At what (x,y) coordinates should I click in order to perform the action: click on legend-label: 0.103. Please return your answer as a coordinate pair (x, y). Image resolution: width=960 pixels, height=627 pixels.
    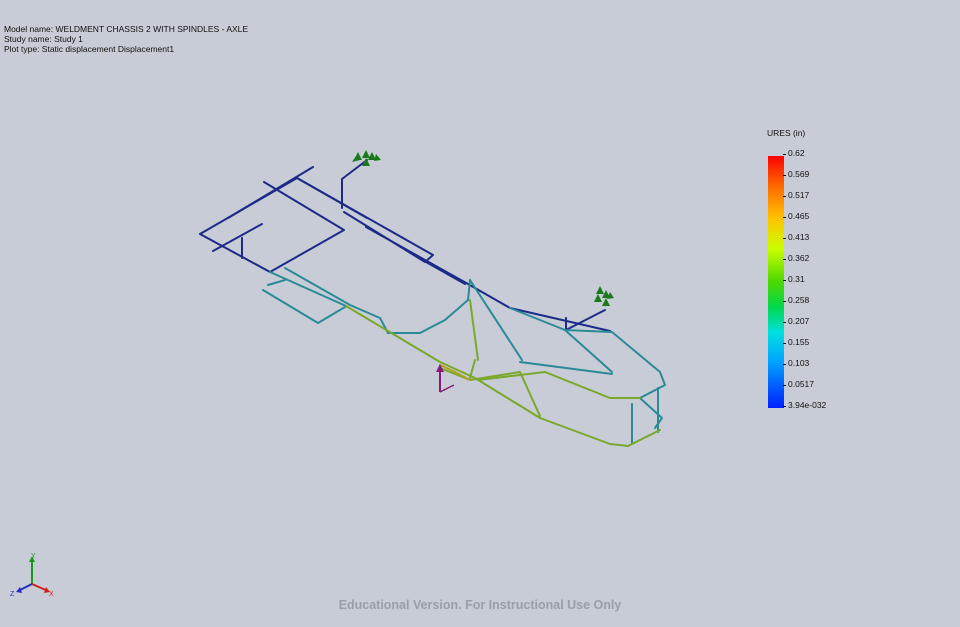
    Looking at the image, I should click on (796, 363).